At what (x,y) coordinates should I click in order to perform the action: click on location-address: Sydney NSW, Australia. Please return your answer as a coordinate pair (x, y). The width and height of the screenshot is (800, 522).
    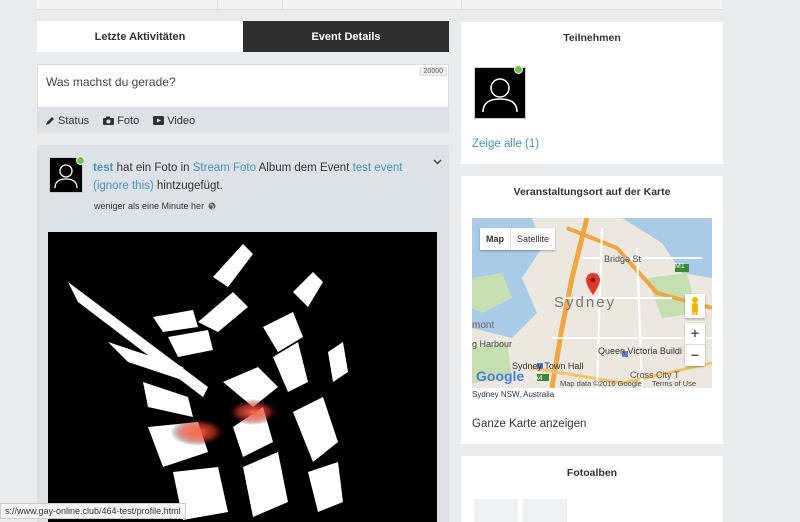
    Looking at the image, I should click on (513, 394).